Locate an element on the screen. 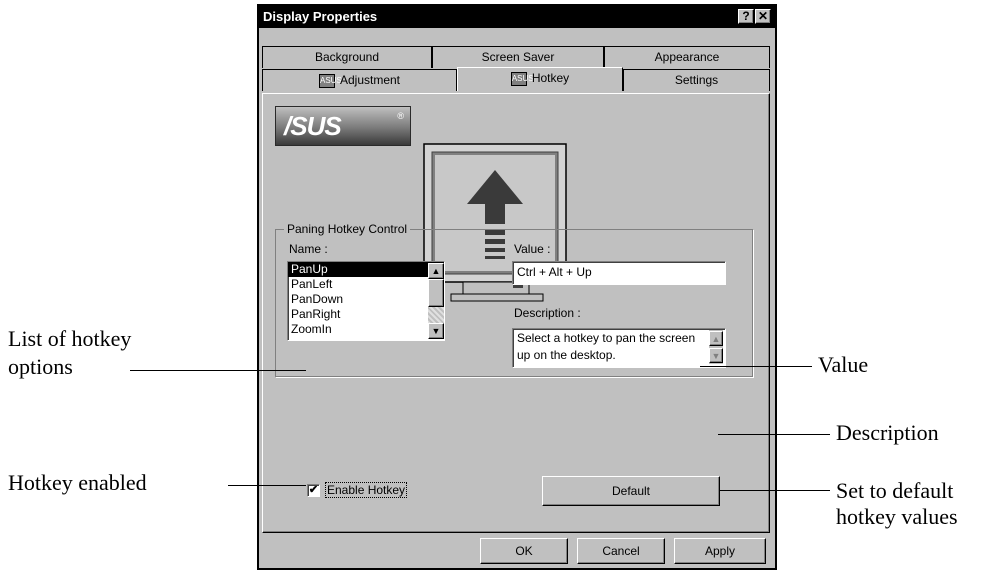 The height and width of the screenshot is (572, 1005). name-label: Name : is located at coordinates (308, 249).